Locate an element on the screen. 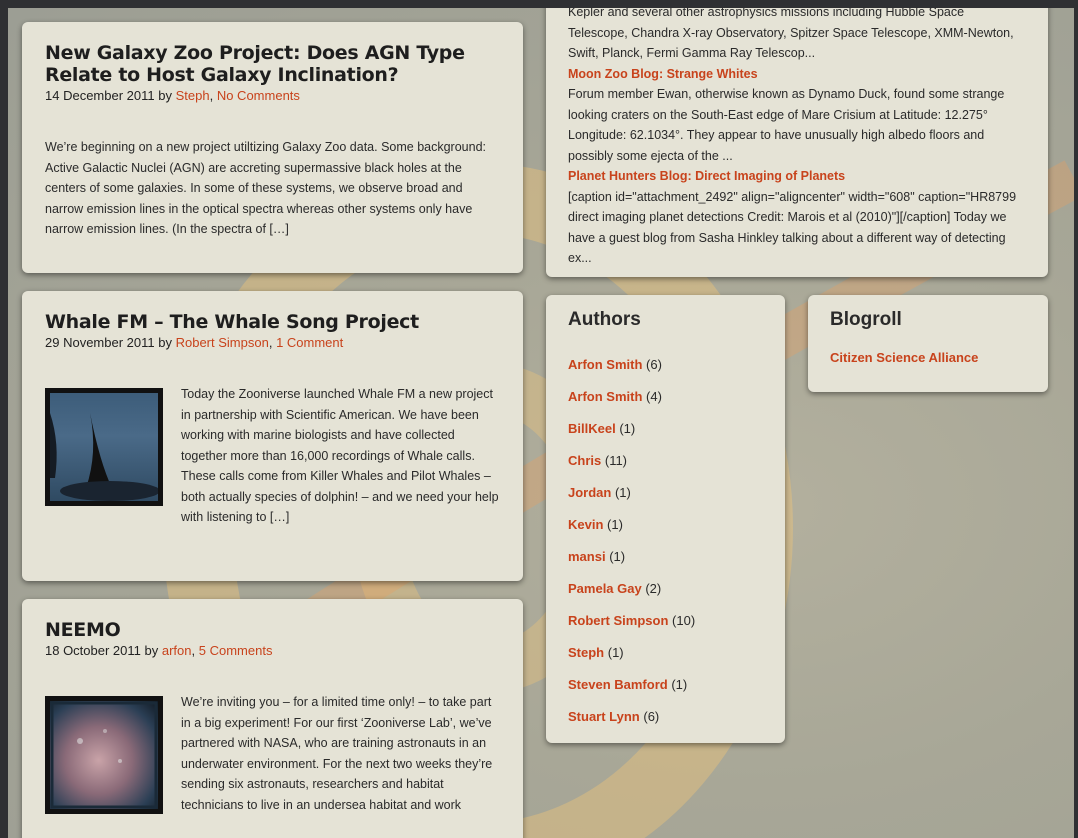 The width and height of the screenshot is (1078, 838). authors-heading: Authors is located at coordinates (604, 319).